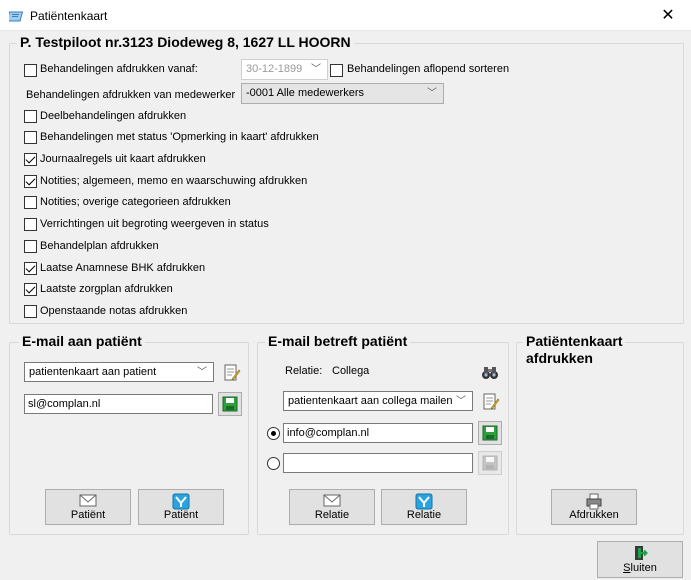  I want to click on print-from-date-value: 30-12-1899, so click(274, 69).